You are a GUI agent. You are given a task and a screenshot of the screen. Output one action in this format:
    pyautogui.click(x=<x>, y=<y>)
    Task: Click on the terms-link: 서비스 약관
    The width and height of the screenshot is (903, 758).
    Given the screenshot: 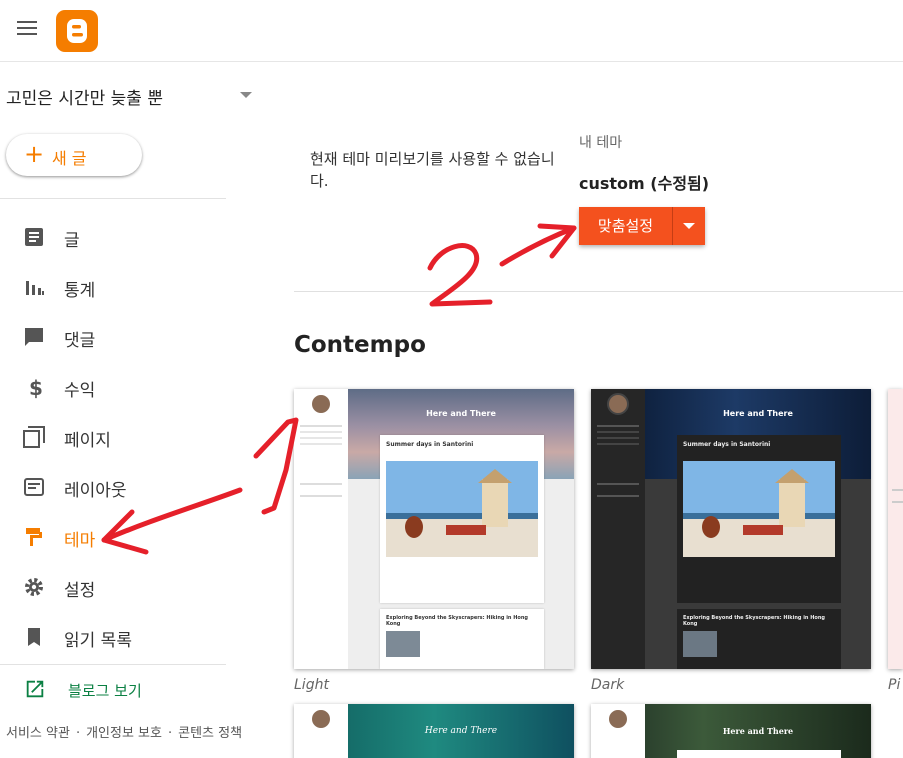 What is the action you would take?
    pyautogui.click(x=38, y=733)
    